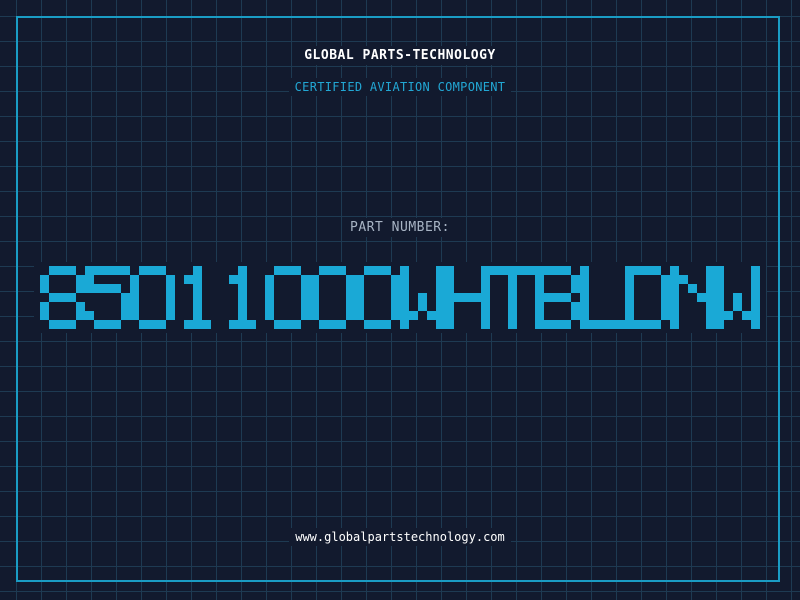 The width and height of the screenshot is (800, 600). I want to click on certification-subtitle: CERTIFIED AVIATION COMPONENT, so click(400, 87).